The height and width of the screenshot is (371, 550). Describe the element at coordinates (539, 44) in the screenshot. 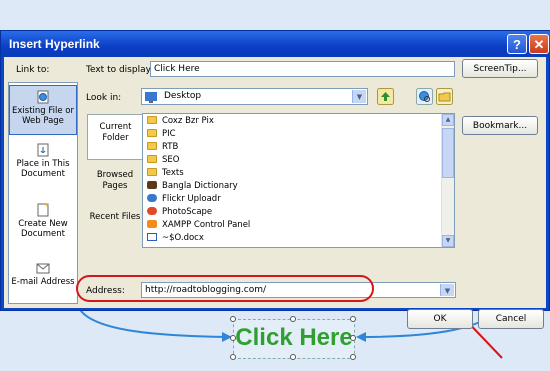

I see `close-button: ✕` at that location.